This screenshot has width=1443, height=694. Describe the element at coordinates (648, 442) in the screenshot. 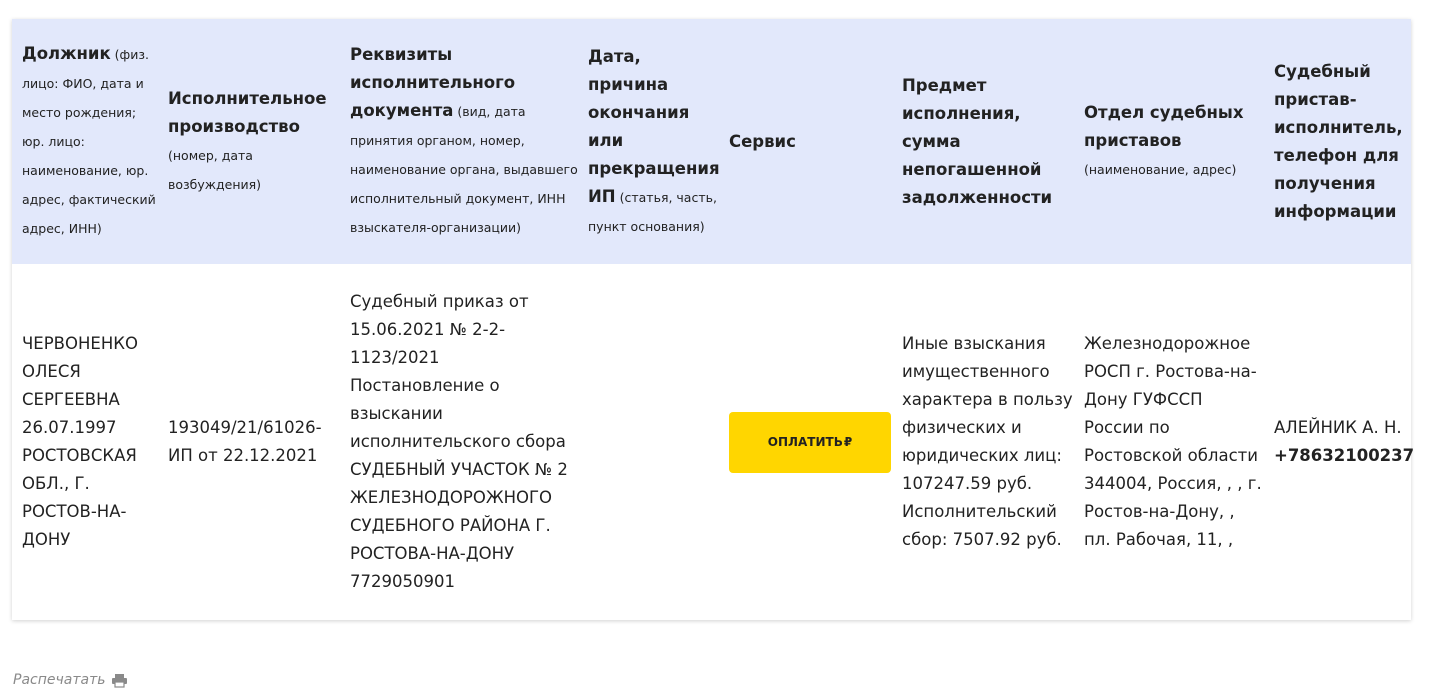

I see `cell-end-date` at that location.